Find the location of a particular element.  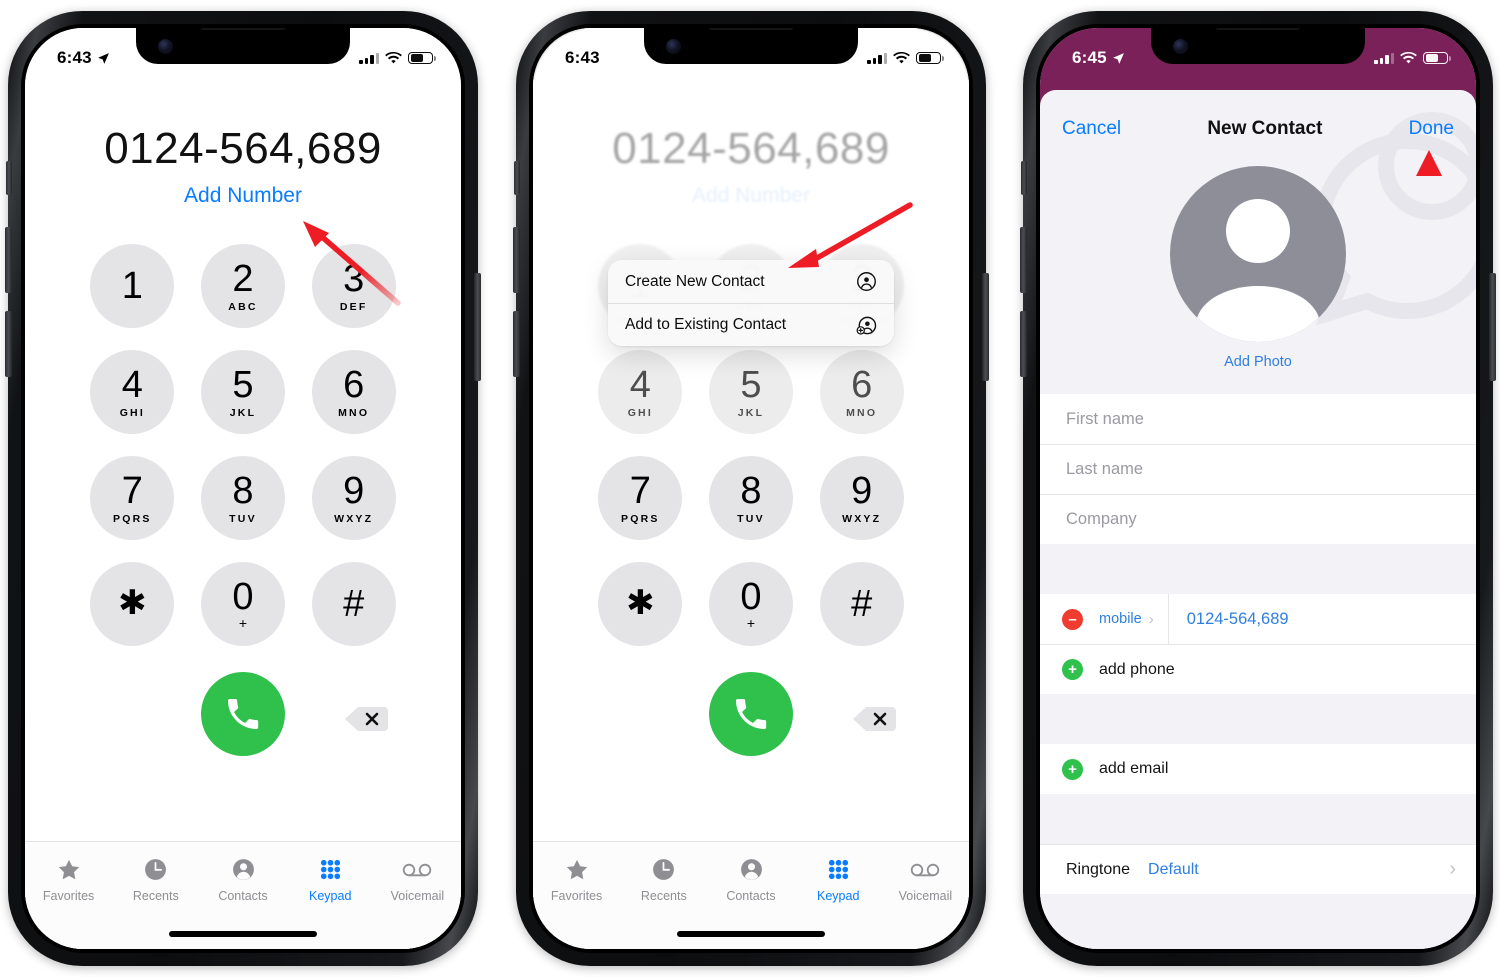

ringtone-row: Ringtone Default › is located at coordinates (1258, 869).